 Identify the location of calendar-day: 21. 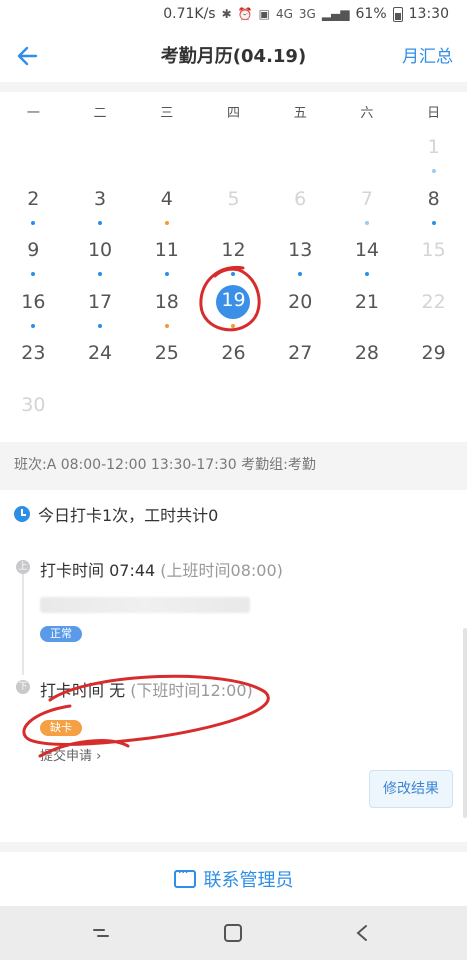
(367, 311).